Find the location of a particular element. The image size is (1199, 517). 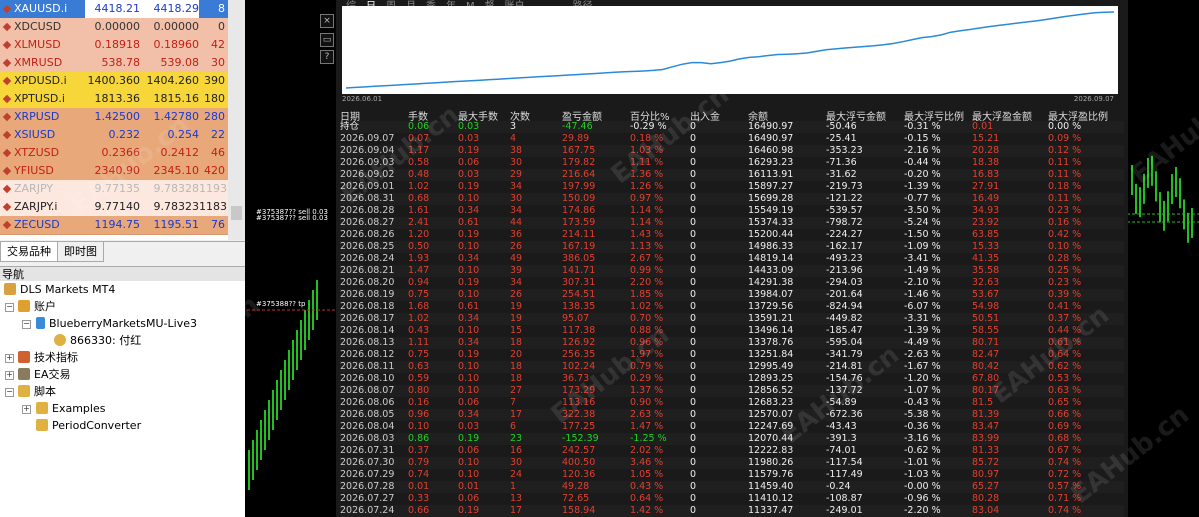

tree-server: BlueberryMarketsMU-Live3 is located at coordinates (116, 323).